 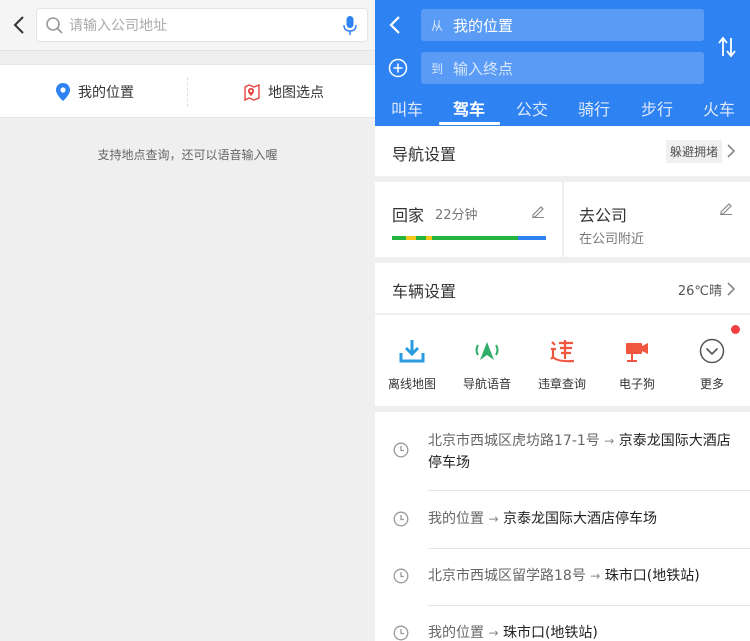 What do you see at coordinates (486, 384) in the screenshot?
I see `nav-voice-label: 导航语音` at bounding box center [486, 384].